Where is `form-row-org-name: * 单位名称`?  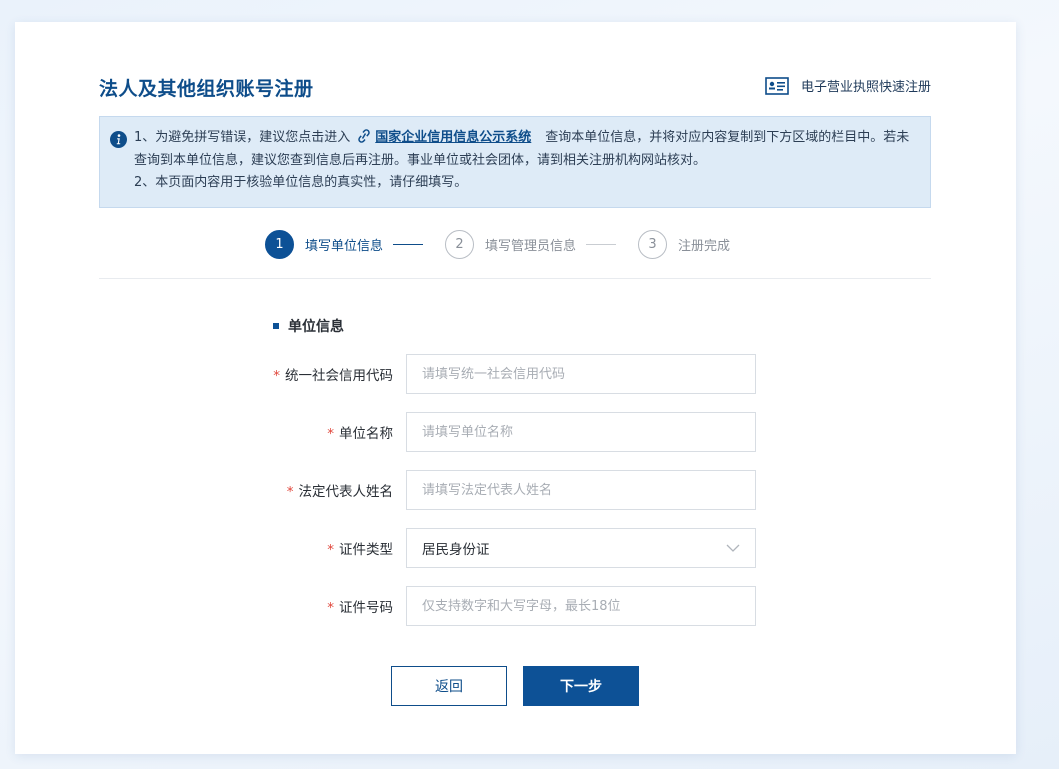 form-row-org-name: * 单位名称 is located at coordinates (495, 432).